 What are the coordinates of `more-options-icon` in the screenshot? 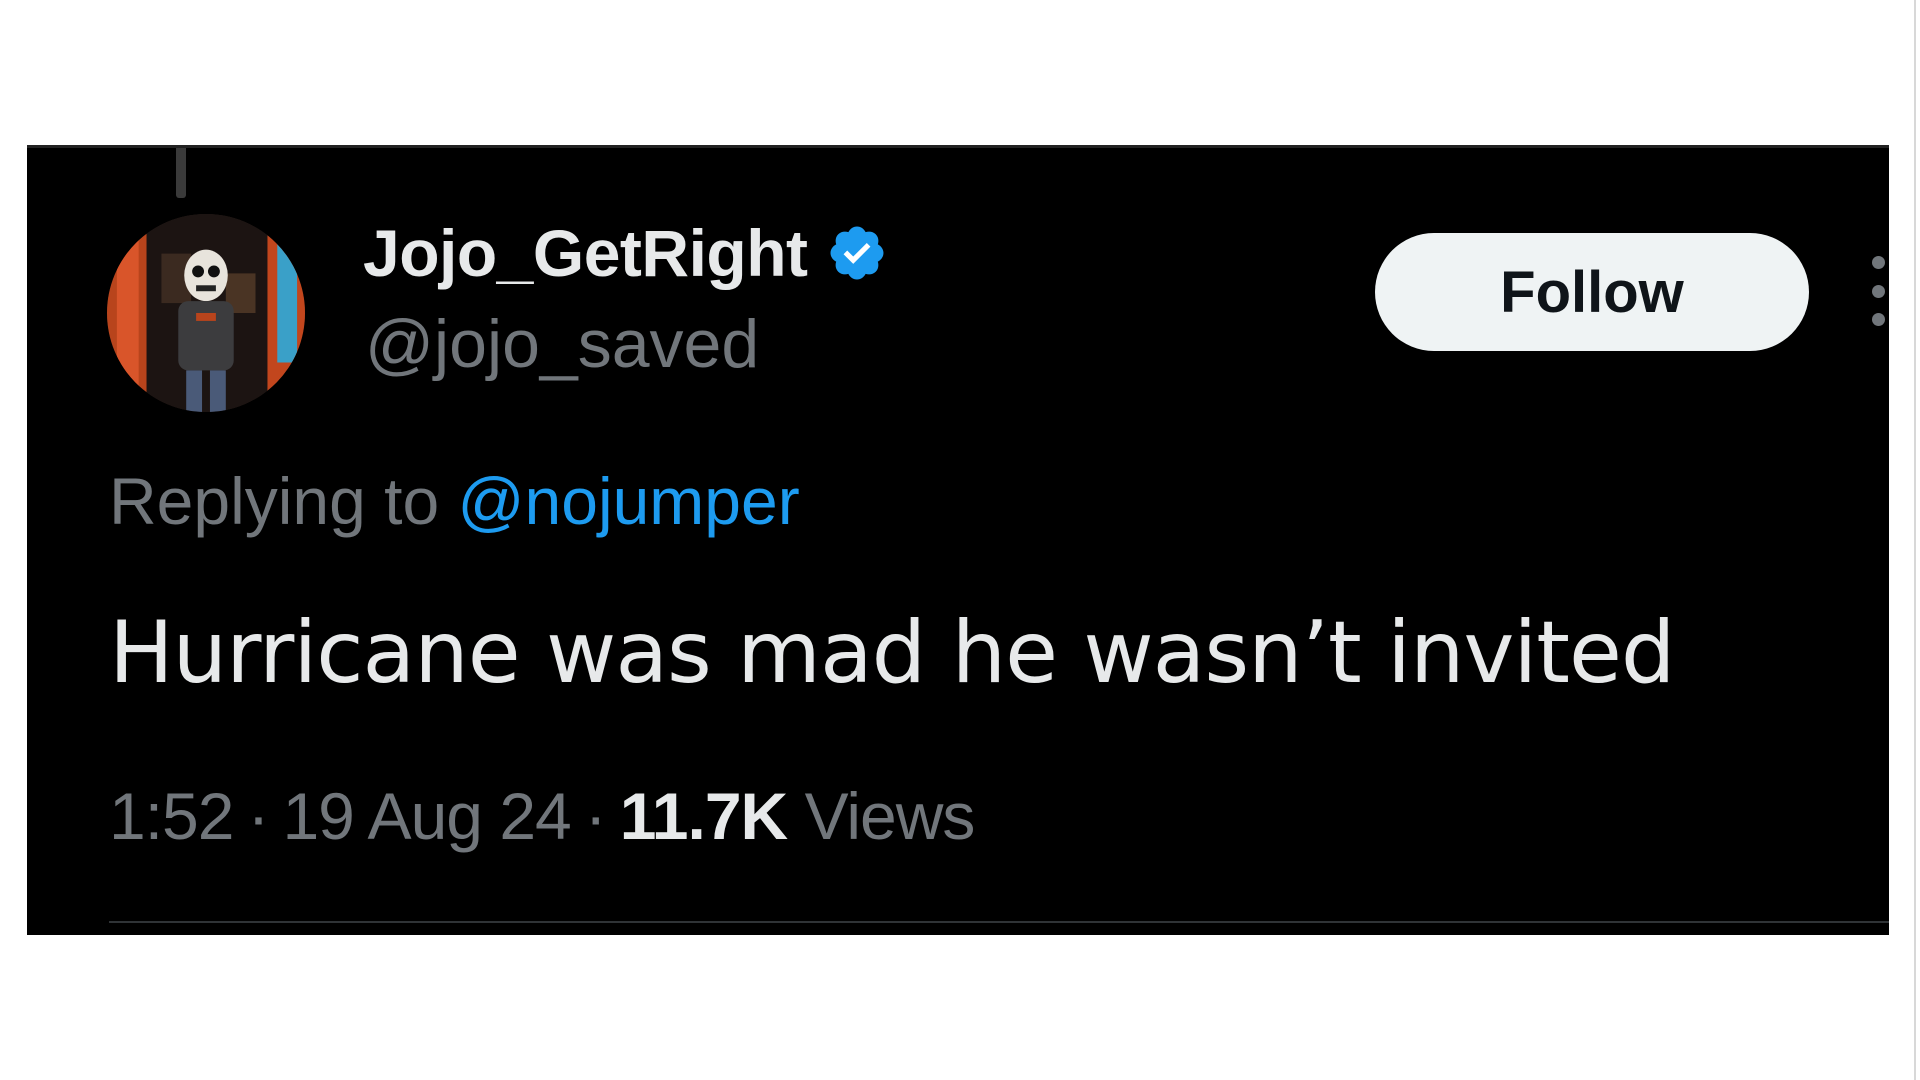 It's located at (1878, 291).